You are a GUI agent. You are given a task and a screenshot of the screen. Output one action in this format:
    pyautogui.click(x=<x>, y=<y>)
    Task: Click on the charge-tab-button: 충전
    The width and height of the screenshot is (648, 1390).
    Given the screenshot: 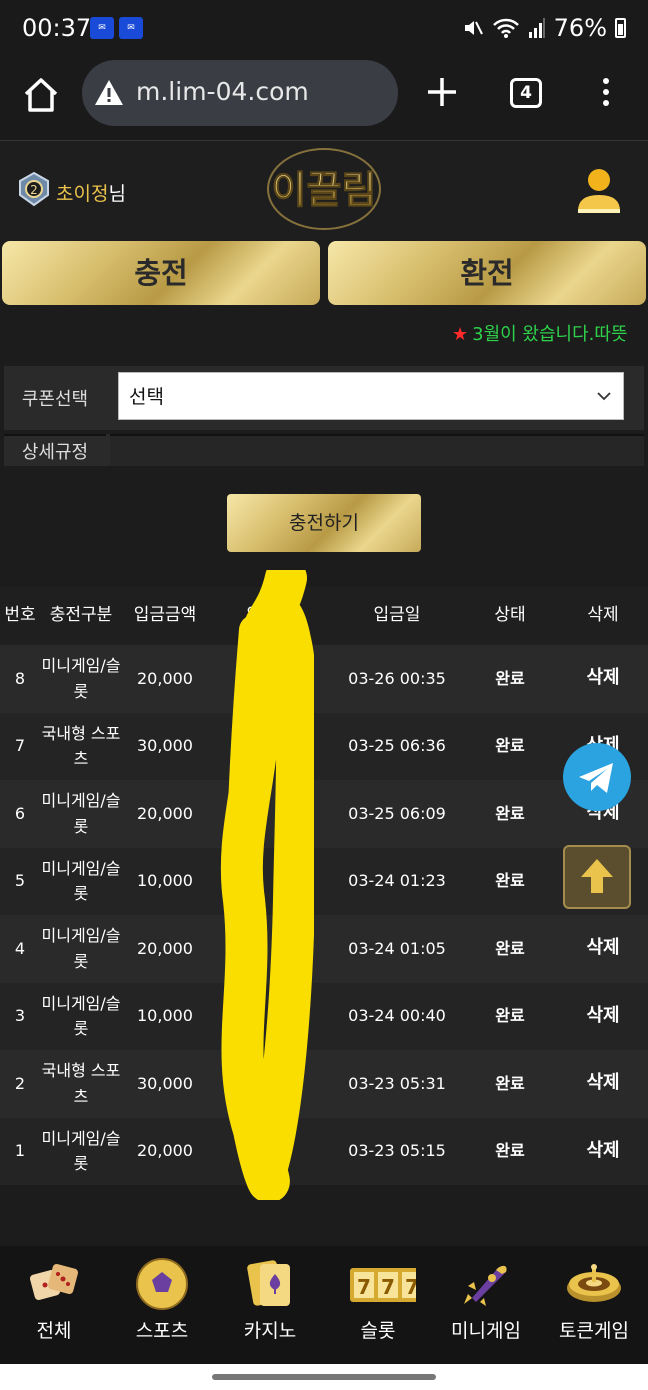 What is the action you would take?
    pyautogui.click(x=161, y=273)
    